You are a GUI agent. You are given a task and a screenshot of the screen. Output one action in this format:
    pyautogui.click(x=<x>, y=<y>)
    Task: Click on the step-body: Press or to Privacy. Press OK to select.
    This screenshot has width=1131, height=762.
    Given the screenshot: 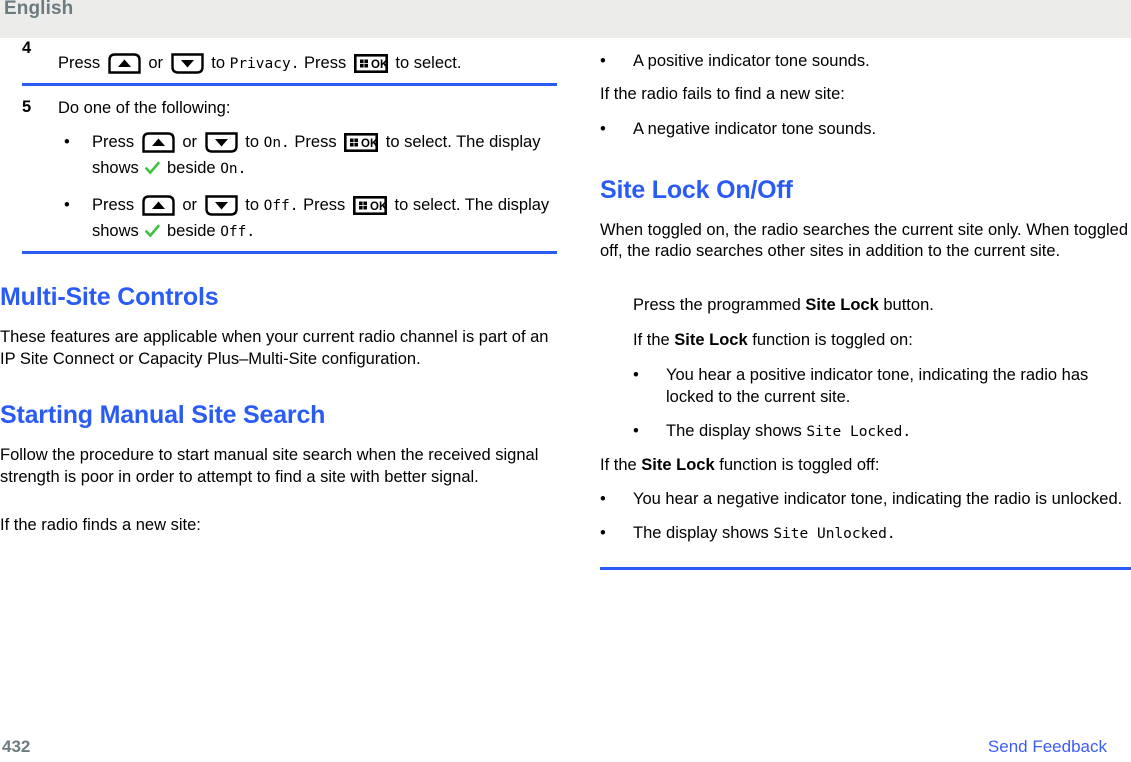 What is the action you would take?
    pyautogui.click(x=307, y=63)
    